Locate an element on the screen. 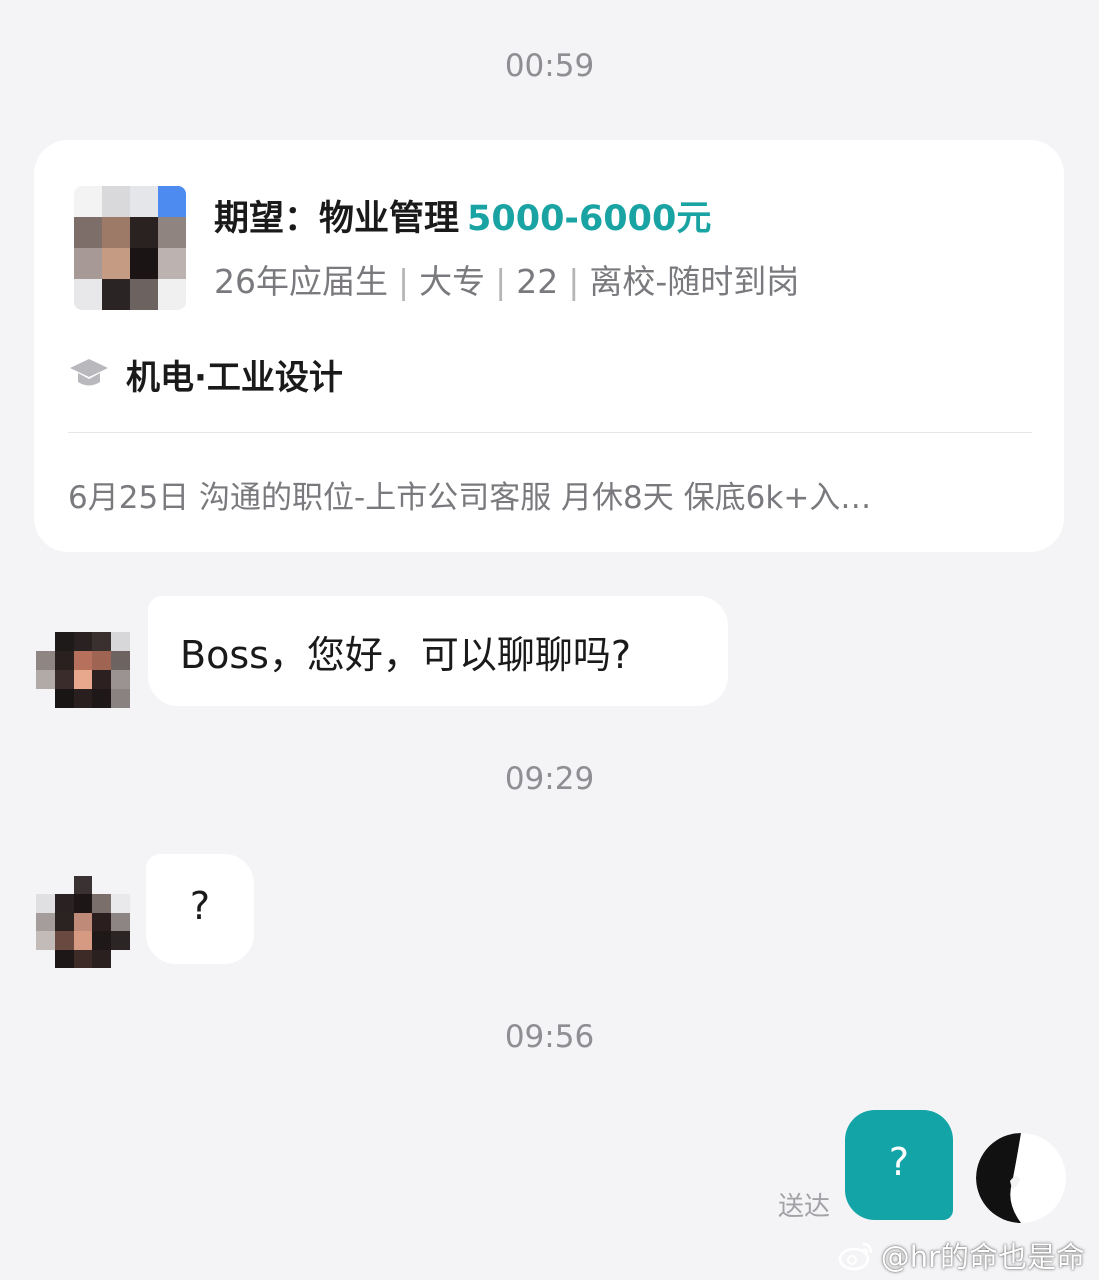 This screenshot has height=1280, width=1099. graduation-year: 26年应届生 is located at coordinates (301, 281).